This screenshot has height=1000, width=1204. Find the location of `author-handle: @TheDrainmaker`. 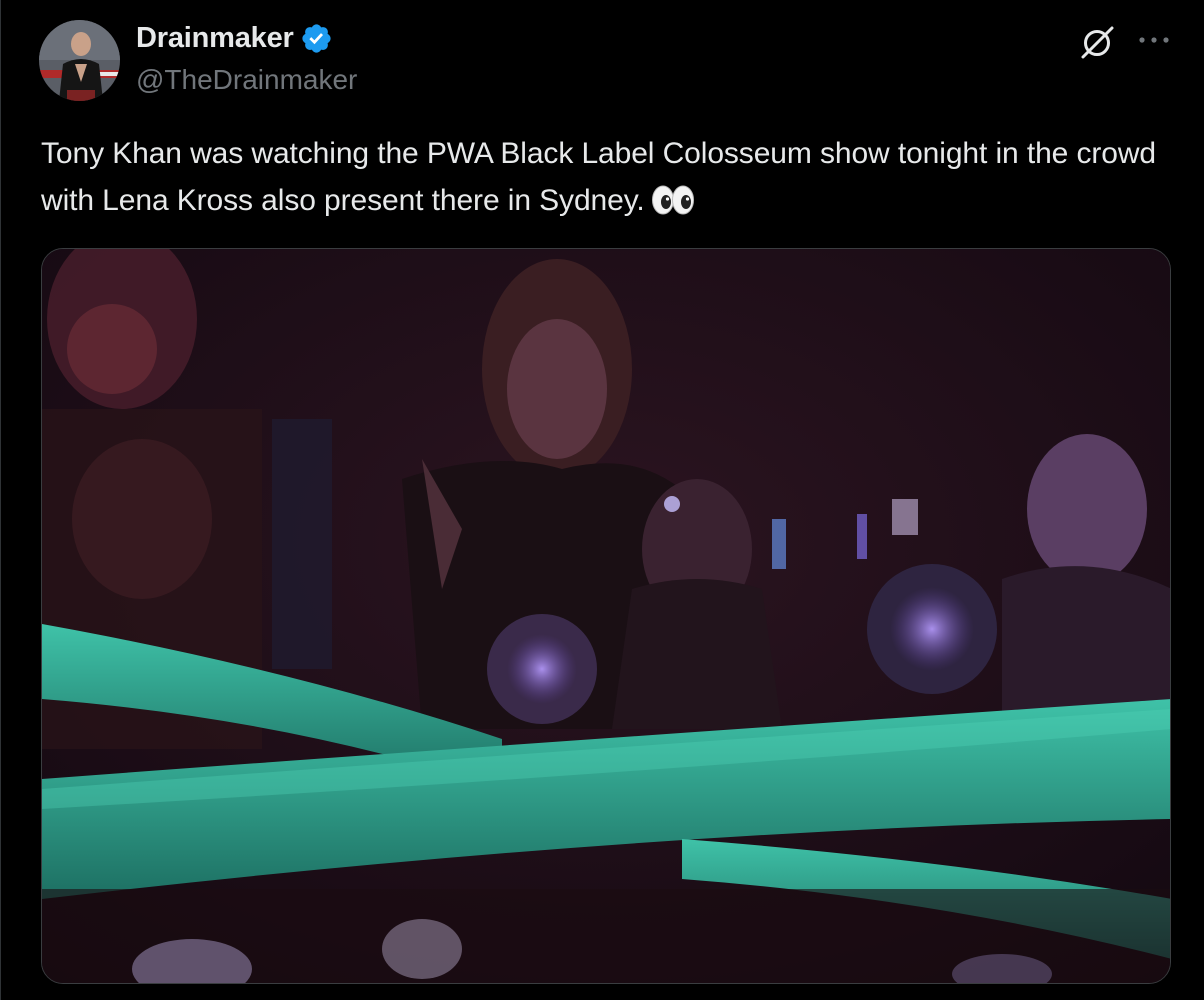

author-handle: @TheDrainmaker is located at coordinates (246, 80).